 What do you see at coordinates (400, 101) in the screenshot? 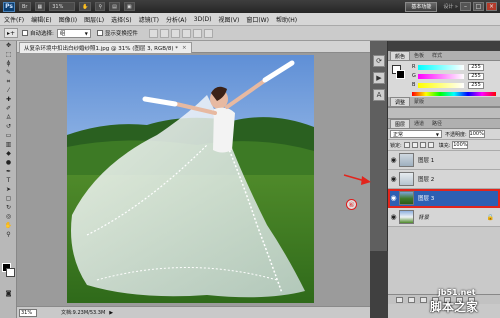
I see `tab-adjustments: 调整` at bounding box center [400, 101].